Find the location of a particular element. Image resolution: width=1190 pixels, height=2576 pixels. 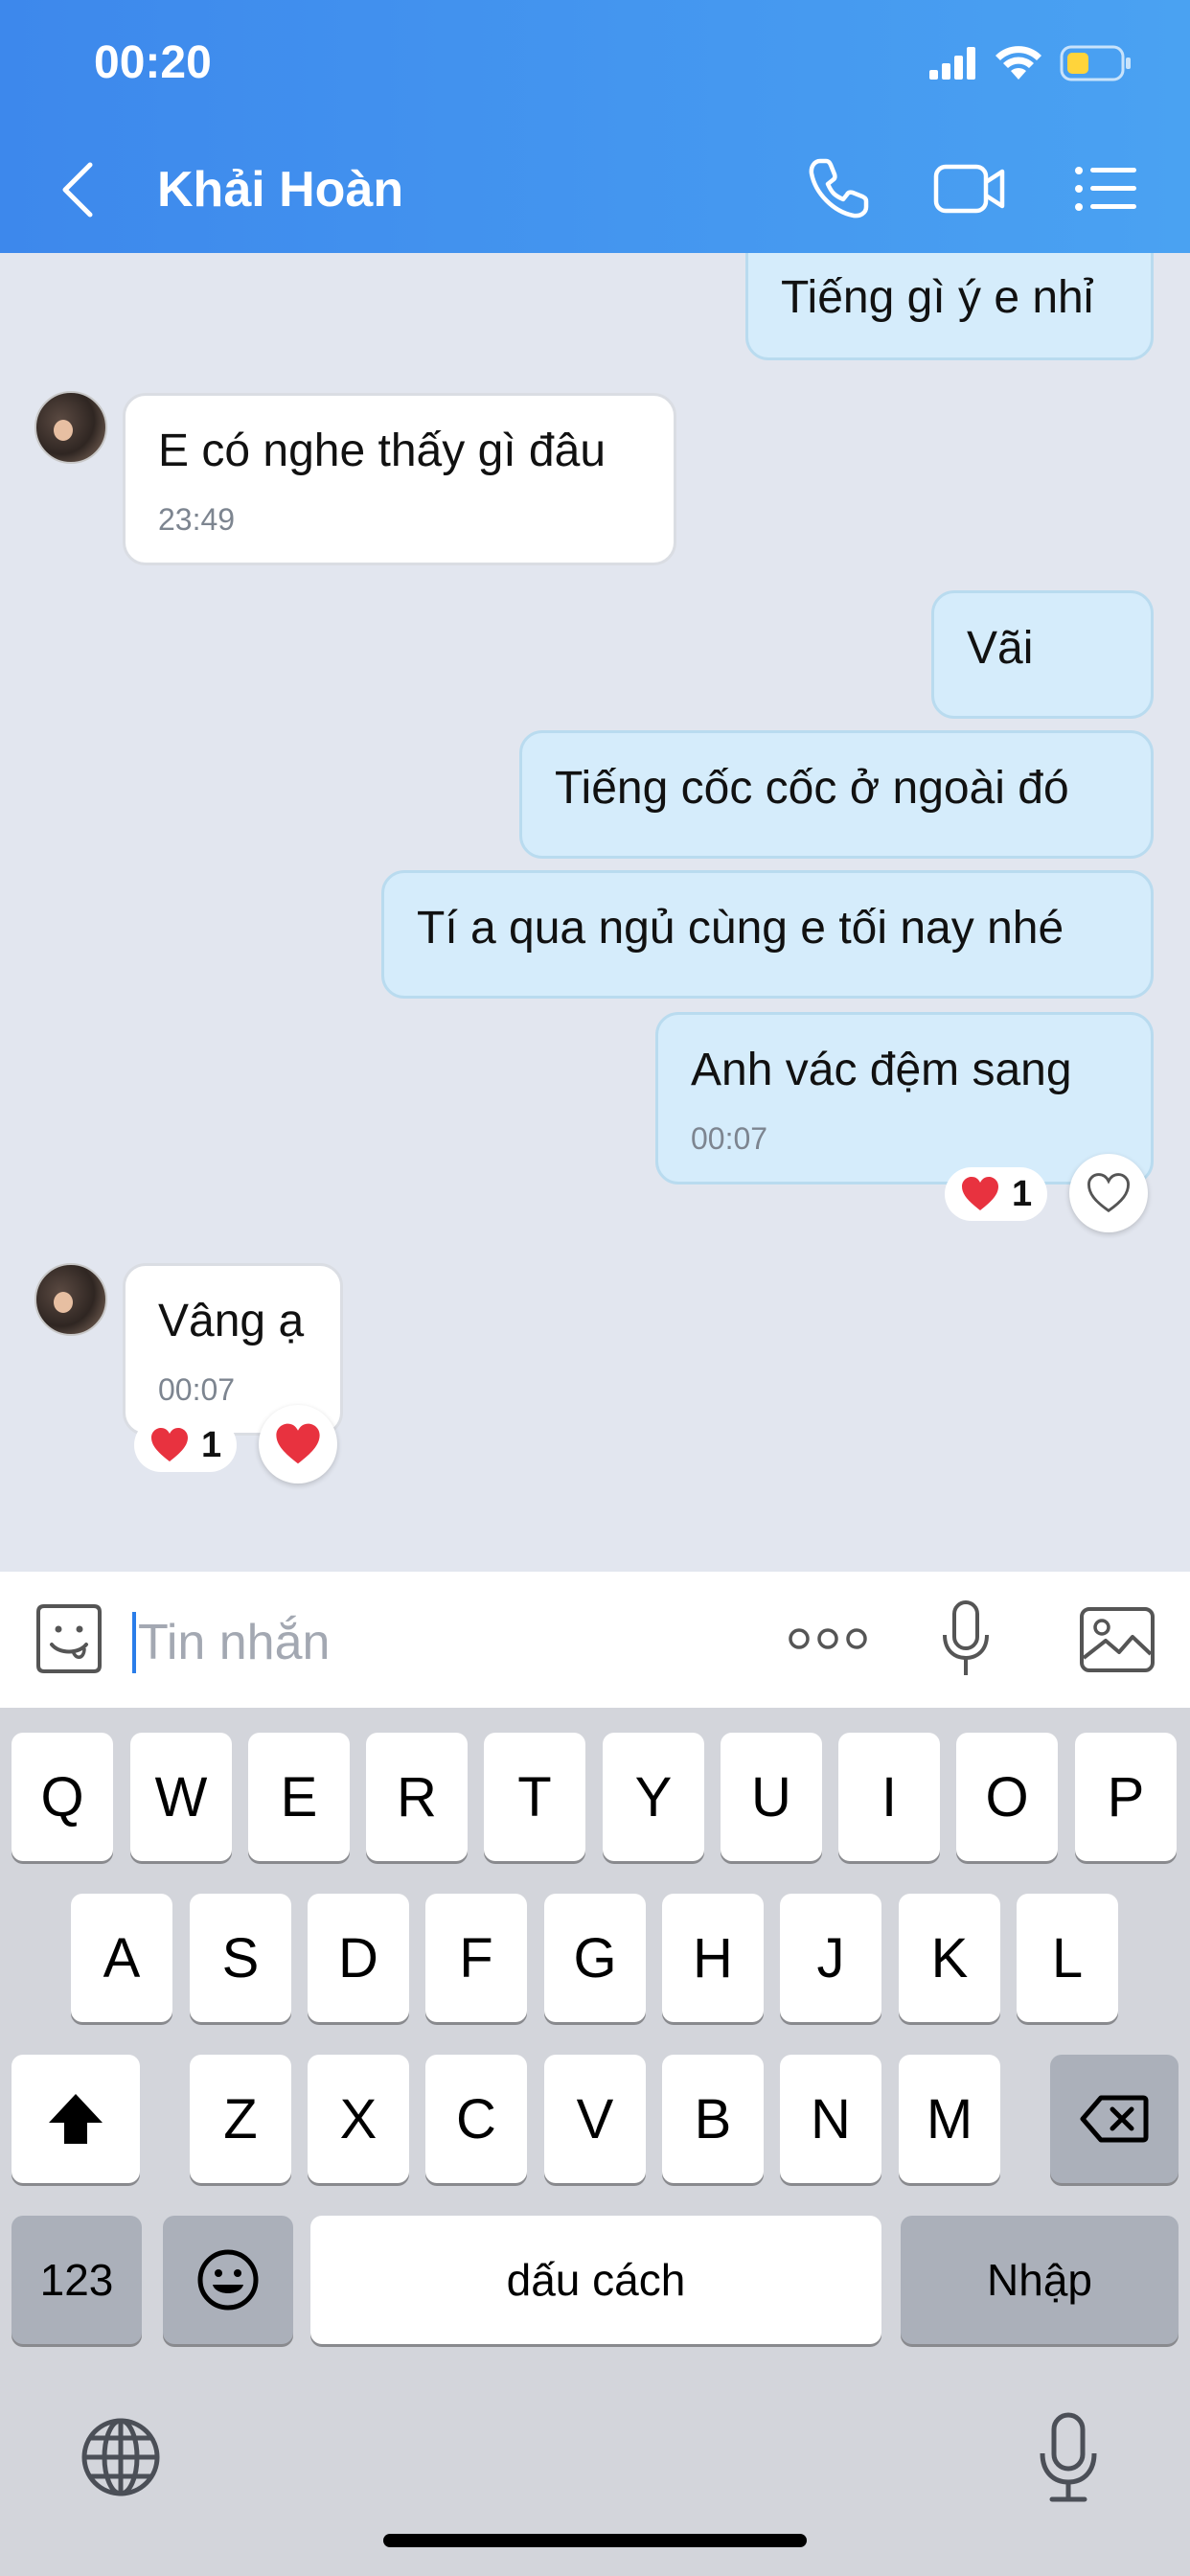

key-y: Y is located at coordinates (653, 1797).